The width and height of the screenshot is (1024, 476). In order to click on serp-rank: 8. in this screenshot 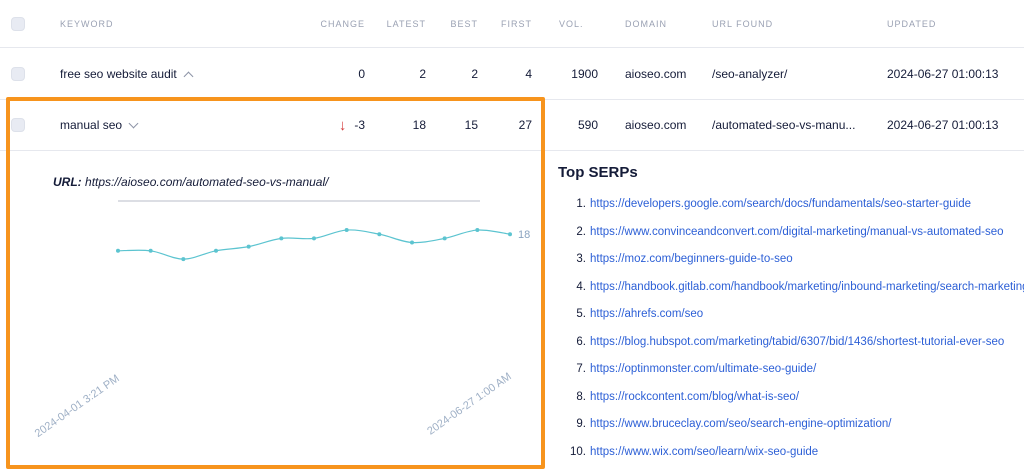, I will do `click(581, 396)`.